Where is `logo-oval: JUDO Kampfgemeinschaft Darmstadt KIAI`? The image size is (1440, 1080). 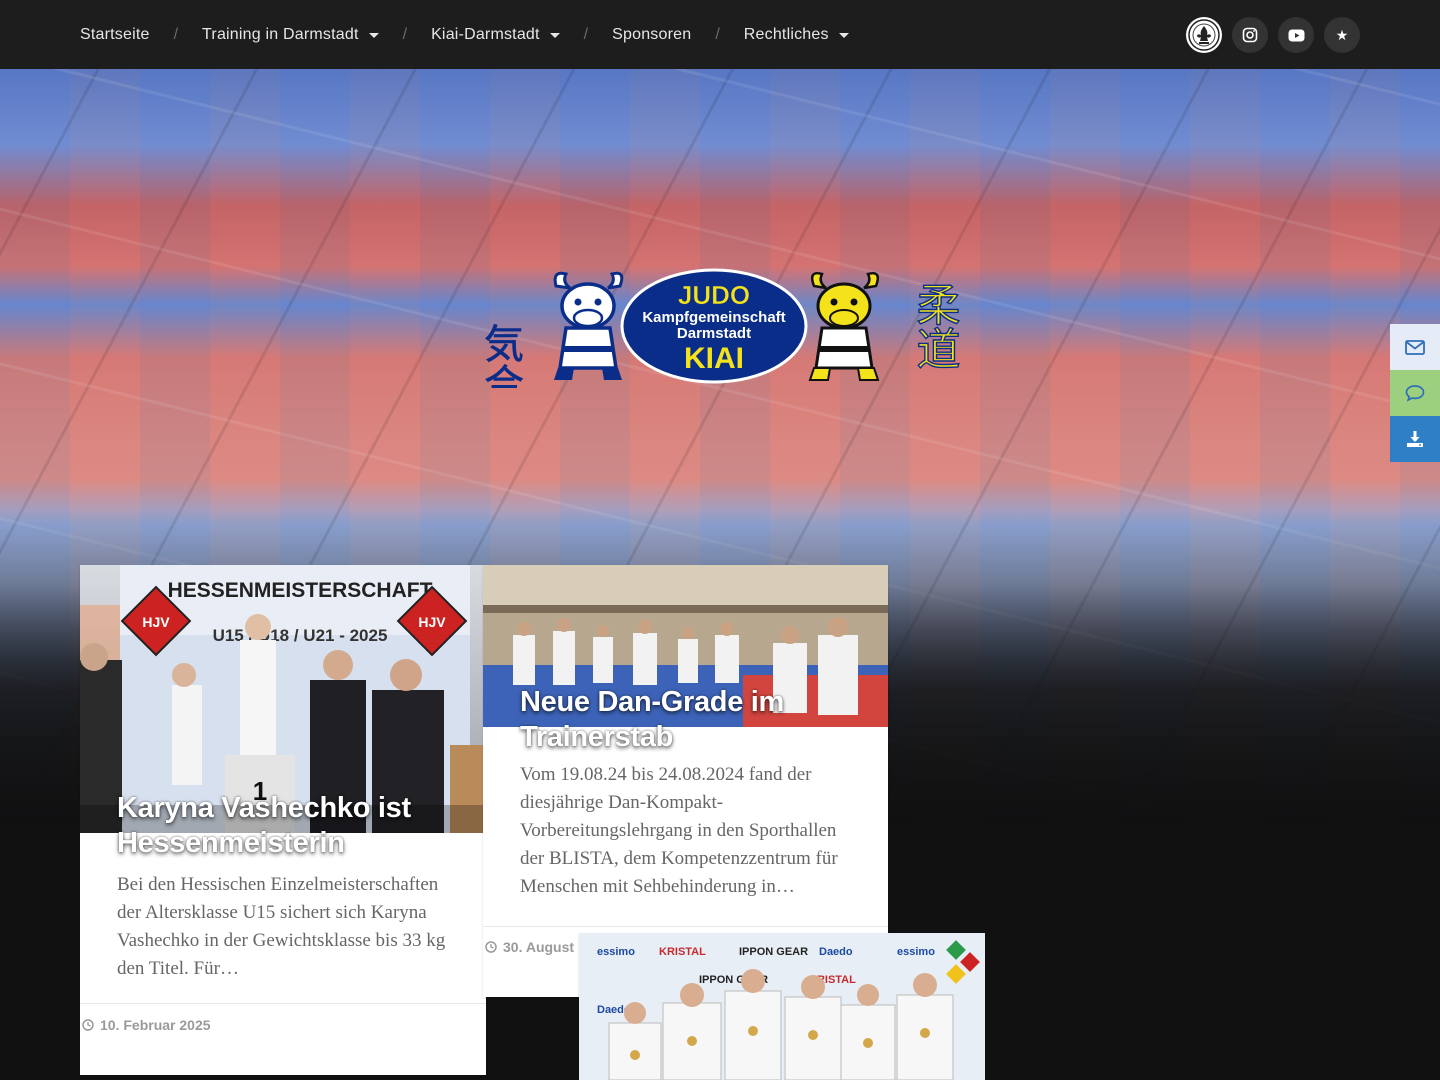
logo-oval: JUDO Kampfgemeinschaft Darmstadt KIAI is located at coordinates (714, 326).